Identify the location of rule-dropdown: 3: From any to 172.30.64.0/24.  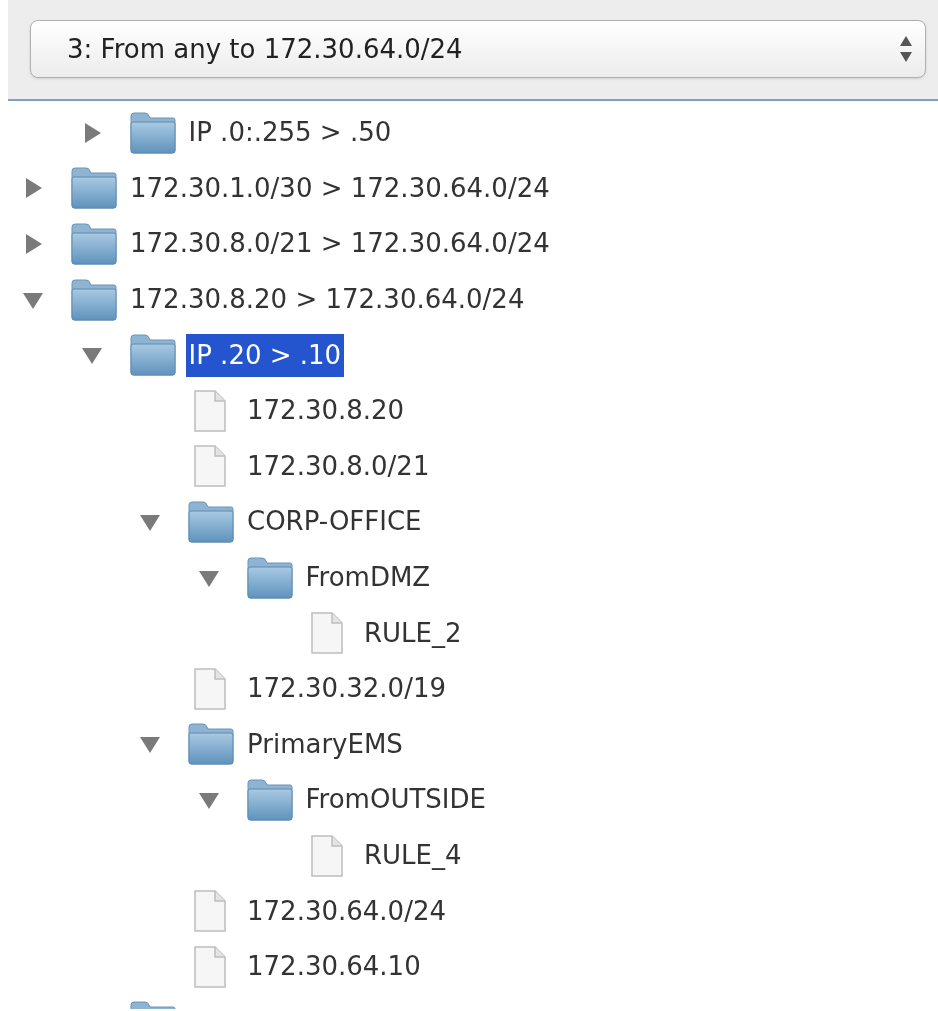
(478, 49).